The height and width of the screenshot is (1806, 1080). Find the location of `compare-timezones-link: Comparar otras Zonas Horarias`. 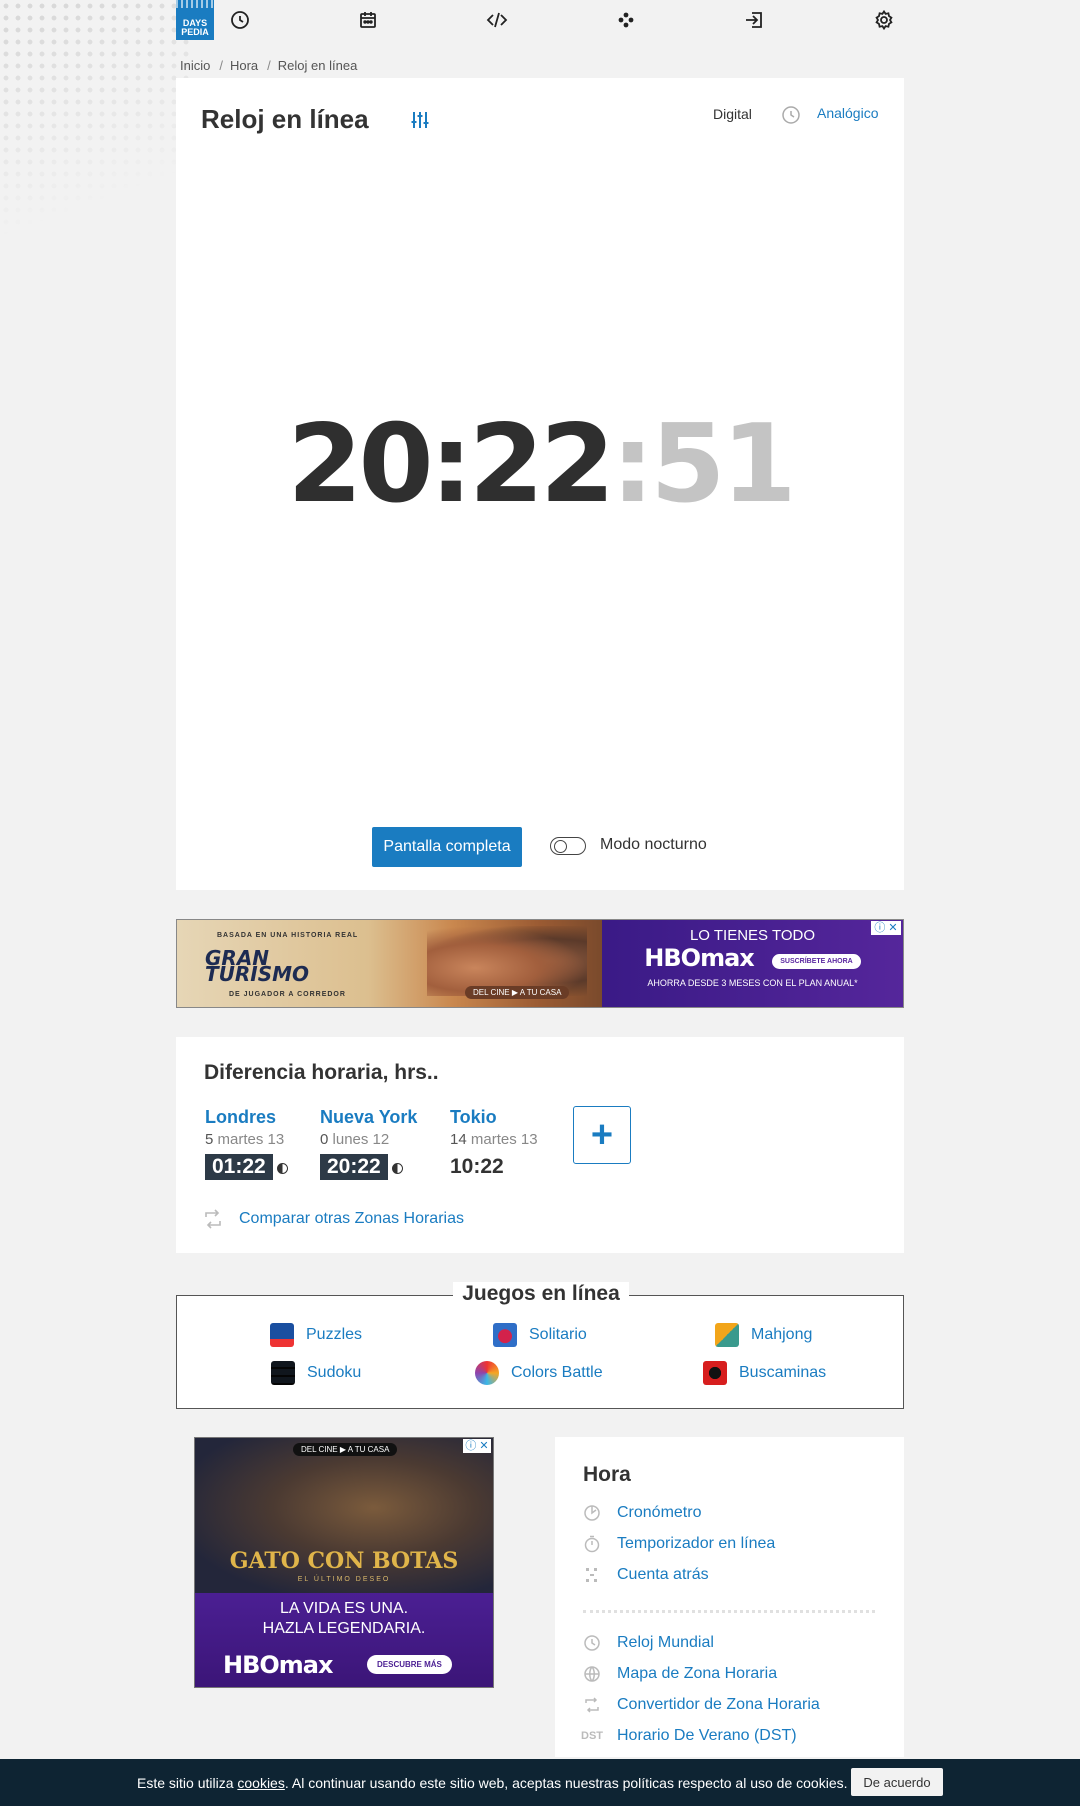

compare-timezones-link: Comparar otras Zonas Horarias is located at coordinates (351, 1219).